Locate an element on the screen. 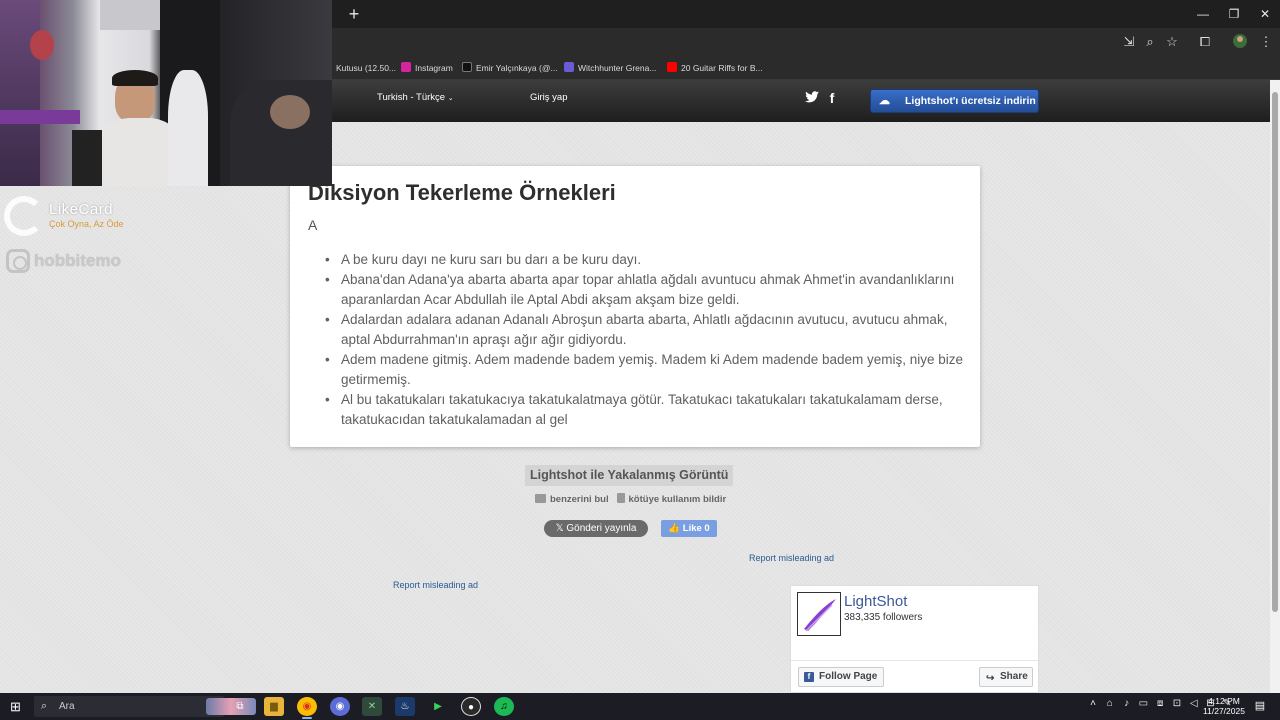  report-abuse-link: kötüye kullanım bildir is located at coordinates (671, 499).